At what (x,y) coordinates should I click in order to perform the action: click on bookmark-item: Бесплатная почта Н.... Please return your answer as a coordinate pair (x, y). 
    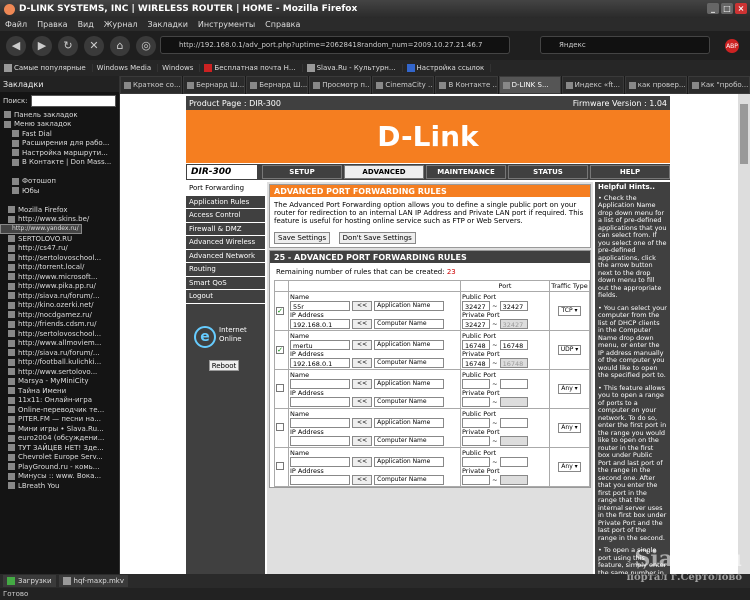
    Looking at the image, I should click on (253, 68).